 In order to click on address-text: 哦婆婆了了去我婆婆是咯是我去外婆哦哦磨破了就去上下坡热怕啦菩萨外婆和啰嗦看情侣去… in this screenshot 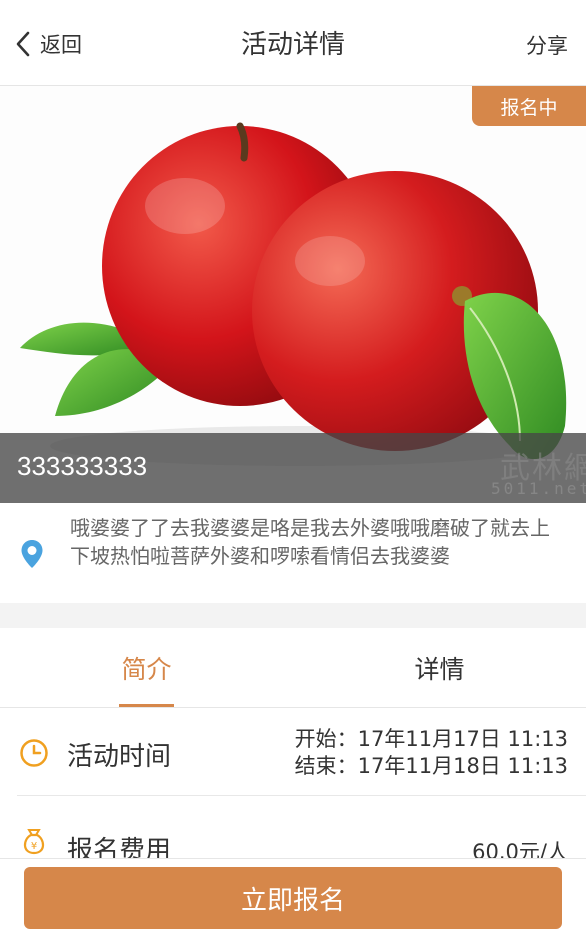, I will do `click(310, 542)`.